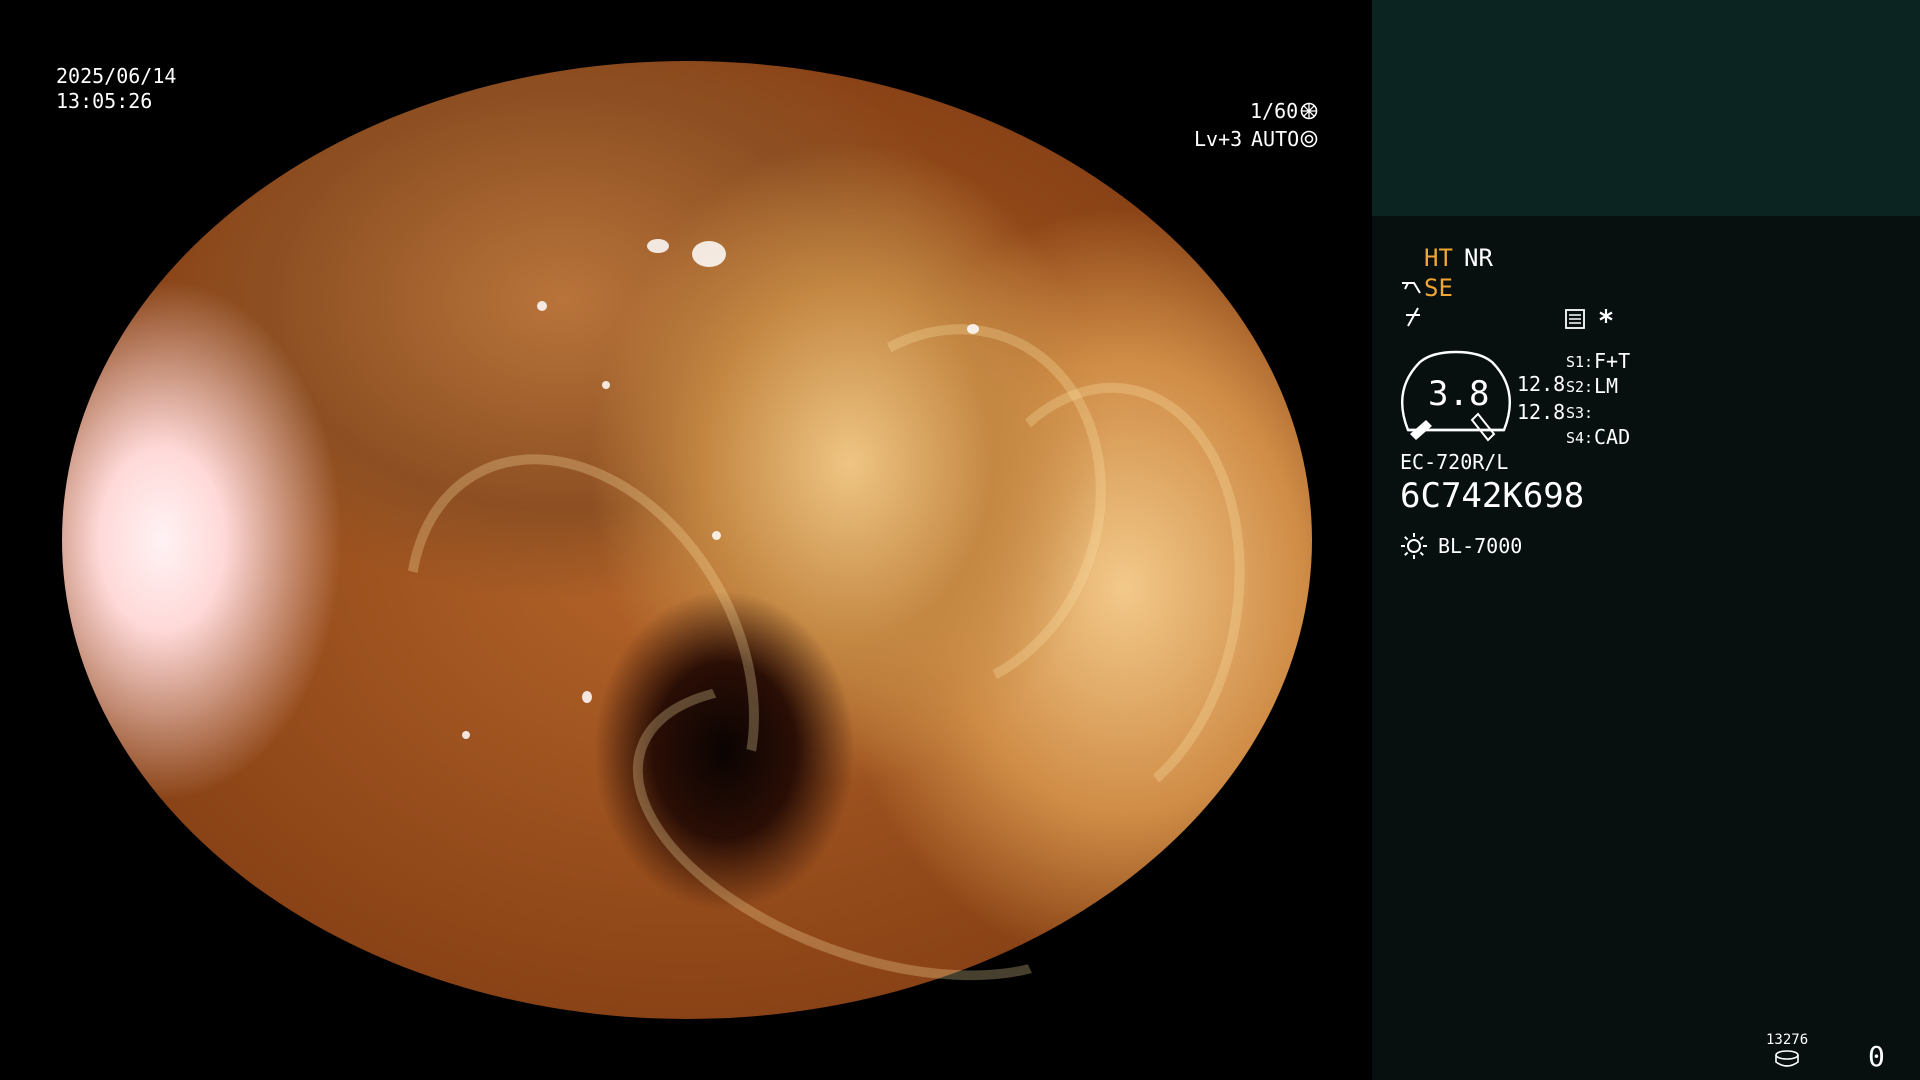  Describe the element at coordinates (1580, 387) in the screenshot. I see `s2-label: S2:` at that location.